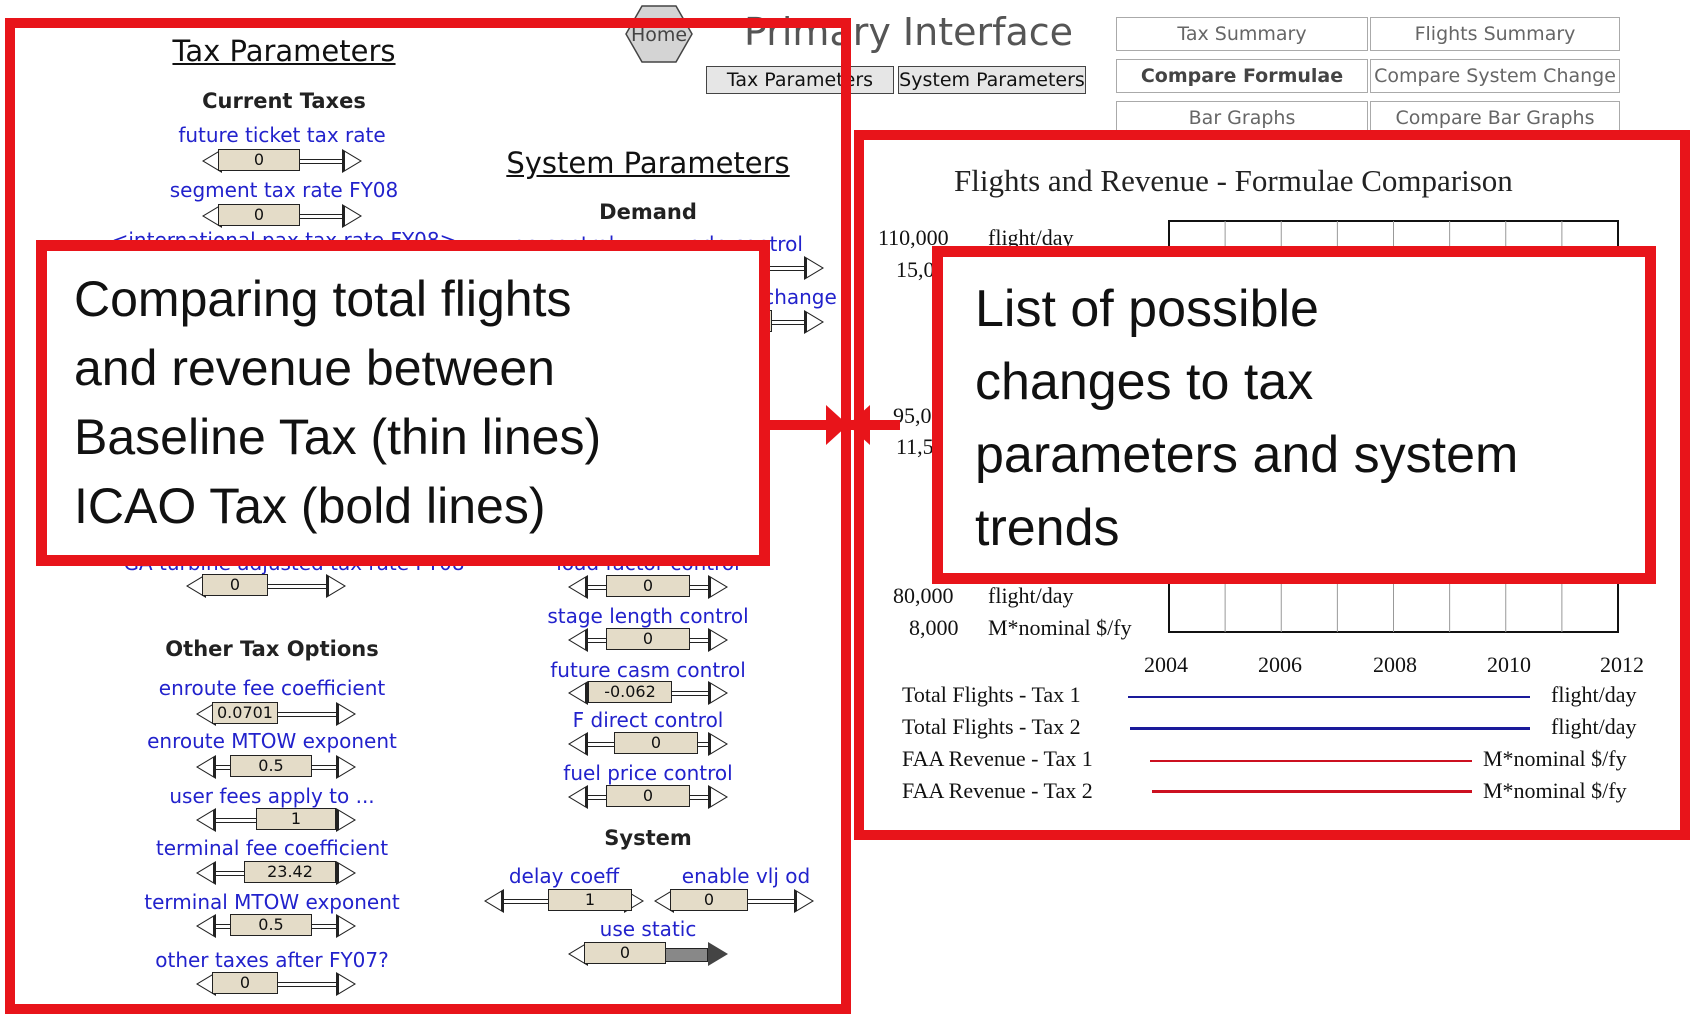 The width and height of the screenshot is (1692, 1017). I want to click on callout-line: List of possible, so click(1147, 309).